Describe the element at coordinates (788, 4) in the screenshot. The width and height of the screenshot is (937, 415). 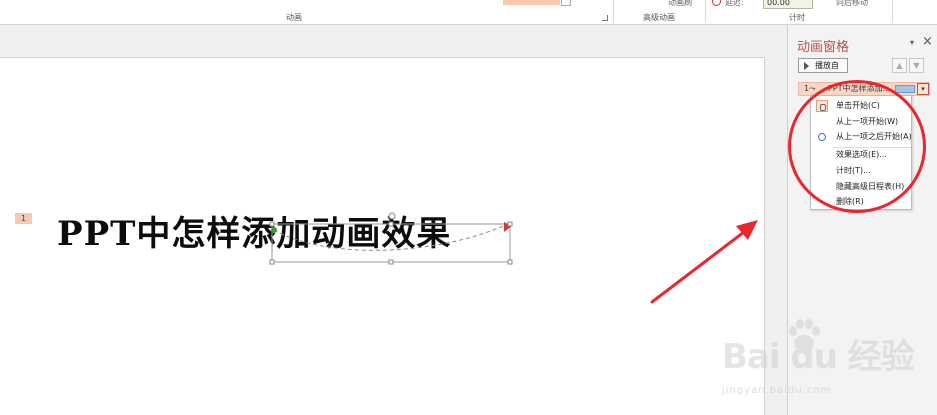
I see `delay-input: 00.00` at that location.